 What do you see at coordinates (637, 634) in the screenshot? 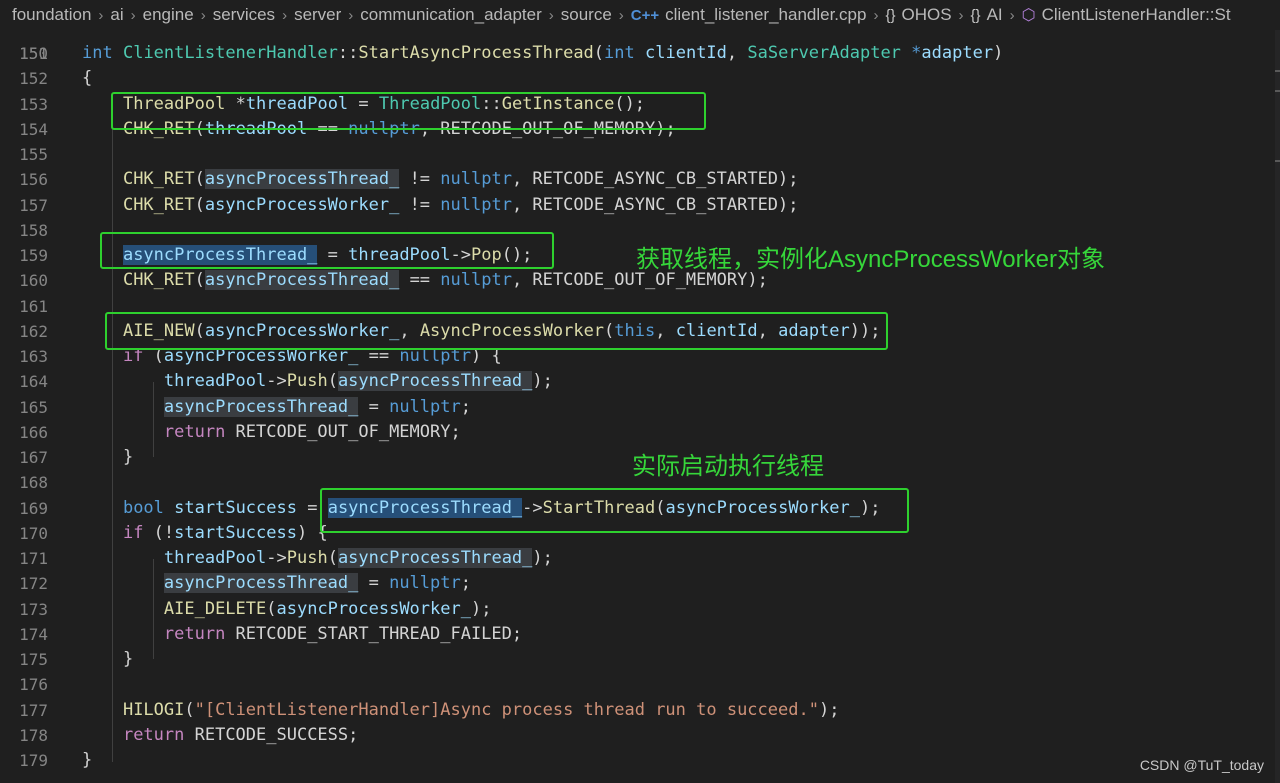
I see `code-line: 174 return RETCODE_START_THREAD_FAILED;` at bounding box center [637, 634].